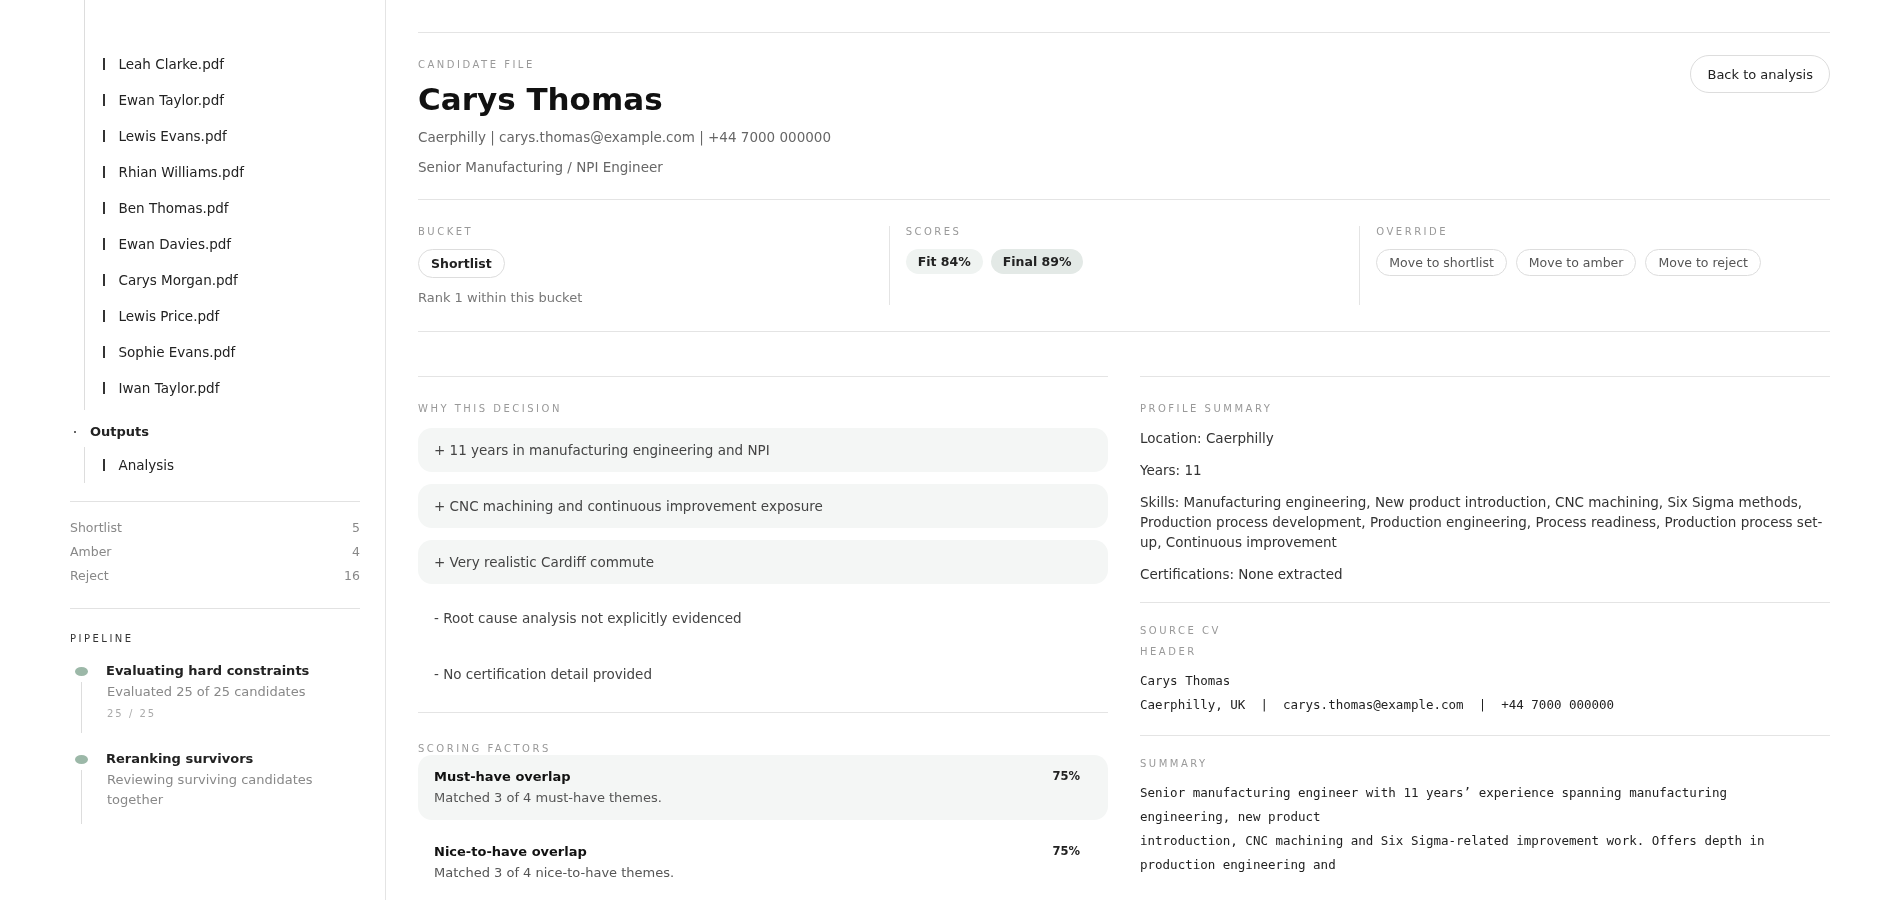 This screenshot has width=1900, height=900. I want to click on file-item: Leah Clarke.pdf, so click(222, 64).